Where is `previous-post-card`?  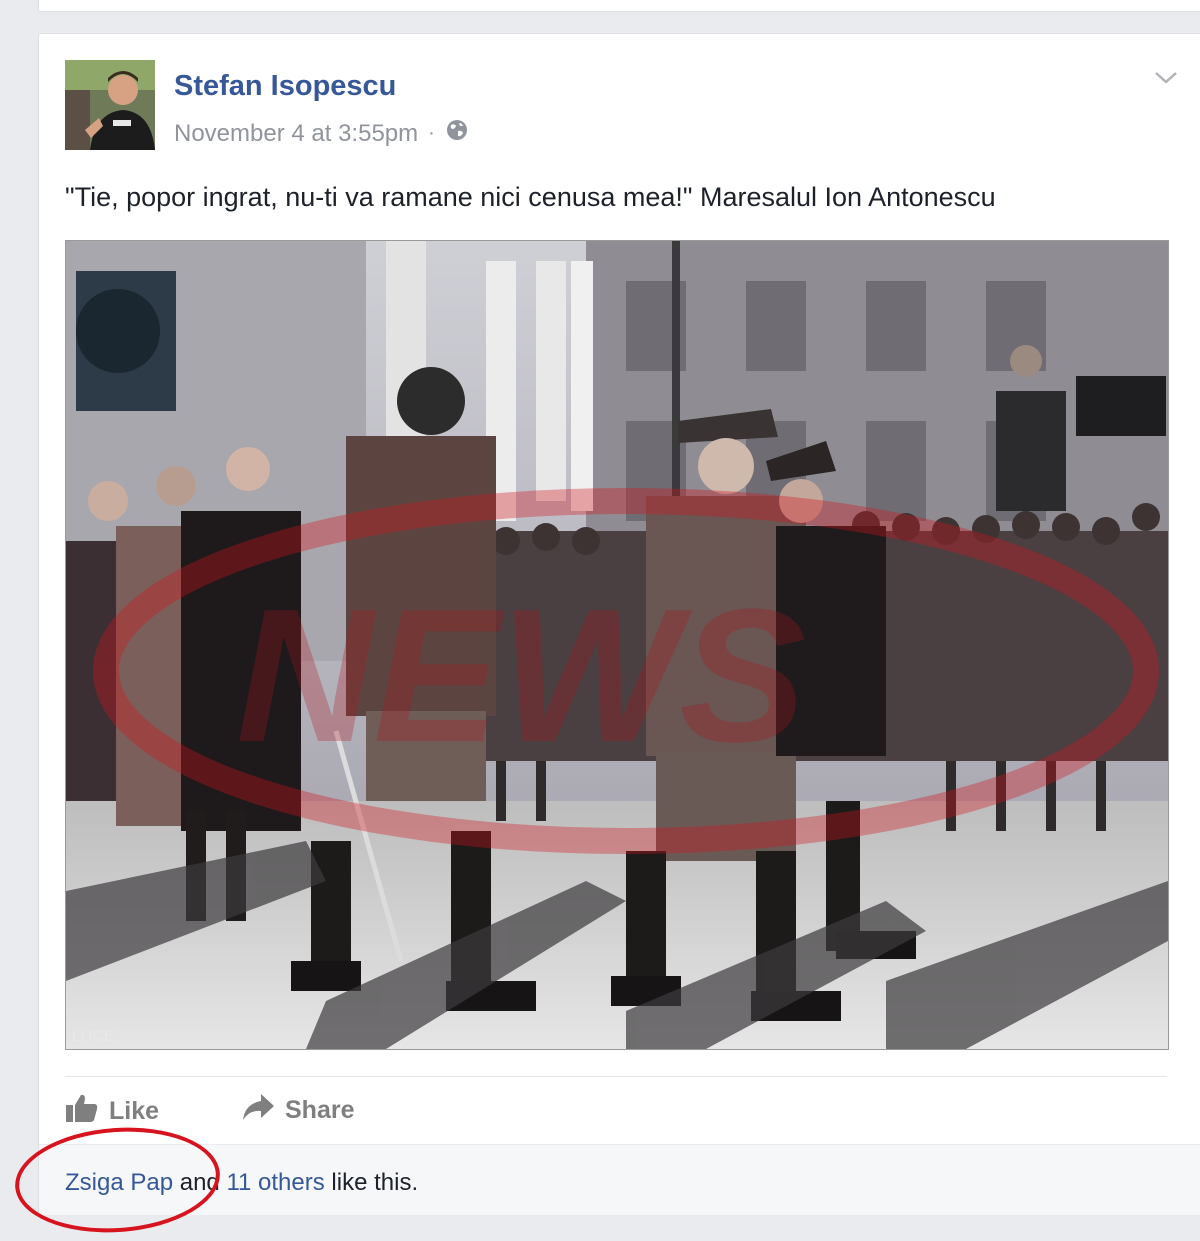 previous-post-card is located at coordinates (619, 6).